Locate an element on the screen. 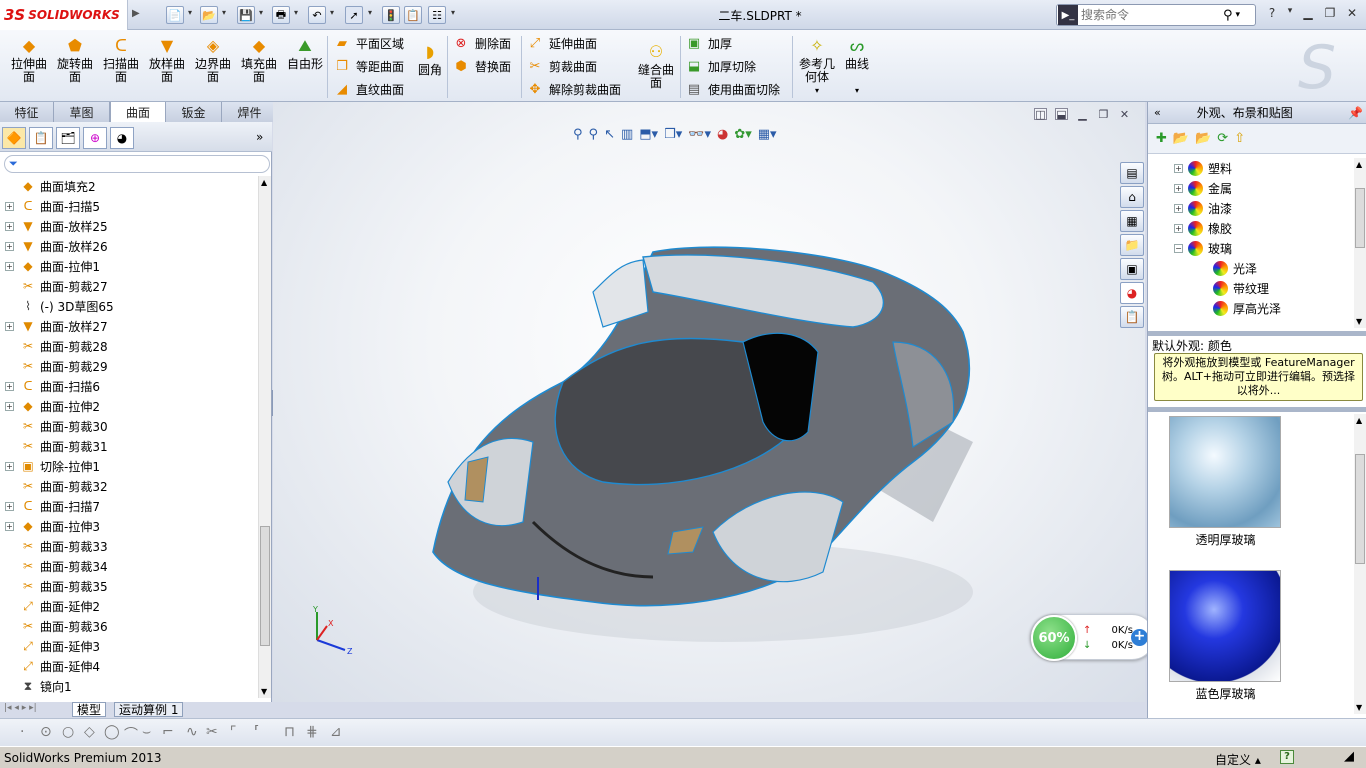 The width and height of the screenshot is (1366, 768). pin-icon: 📌 is located at coordinates (1355, 113).